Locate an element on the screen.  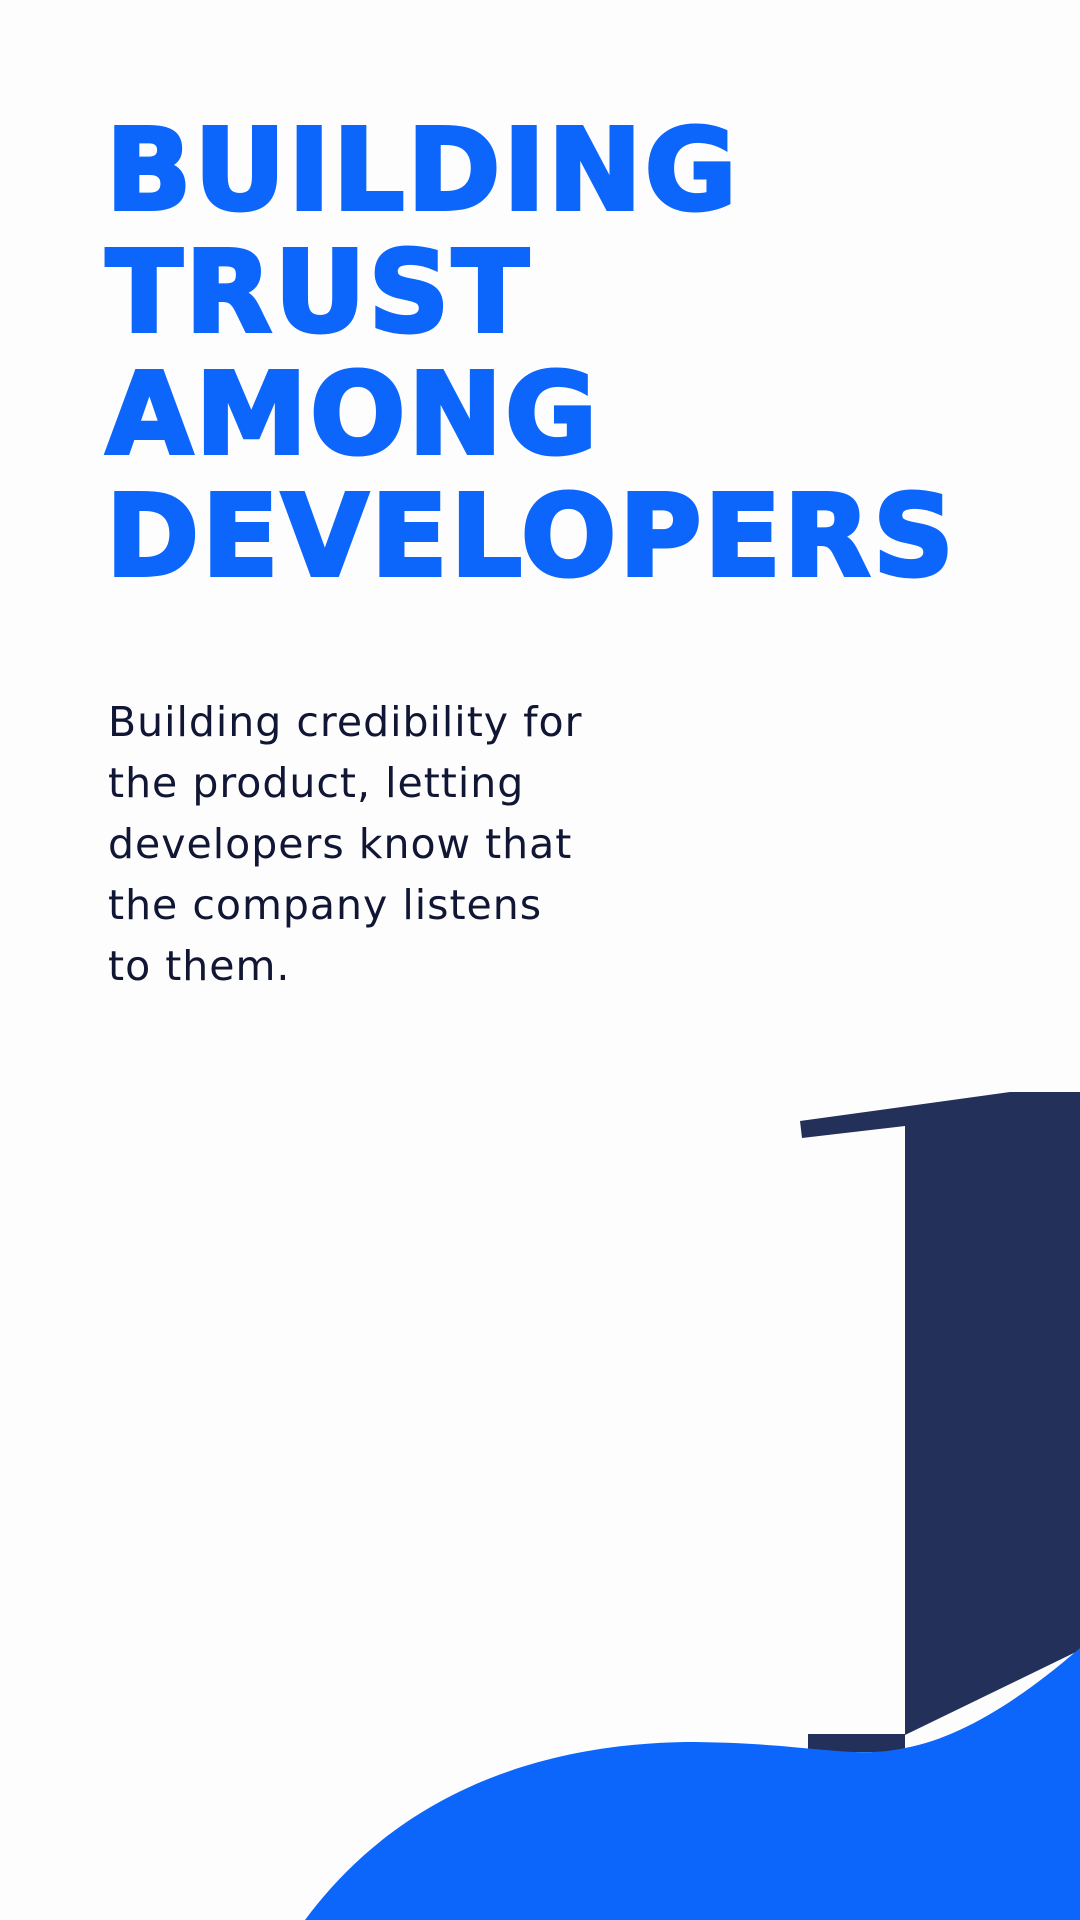
numeral-one-graphic is located at coordinates (940, 1422).